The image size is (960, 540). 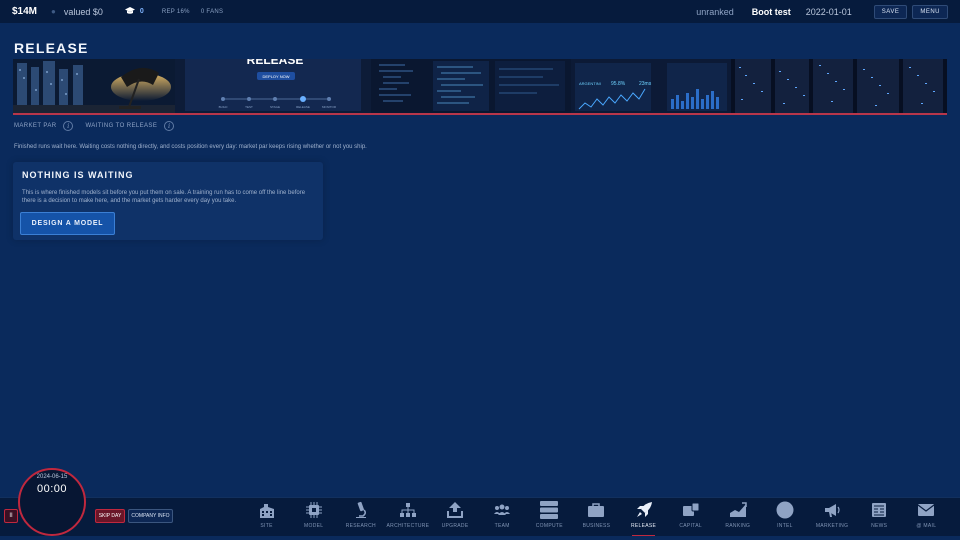 I want to click on valuation-display: valued $0, so click(x=83, y=11).